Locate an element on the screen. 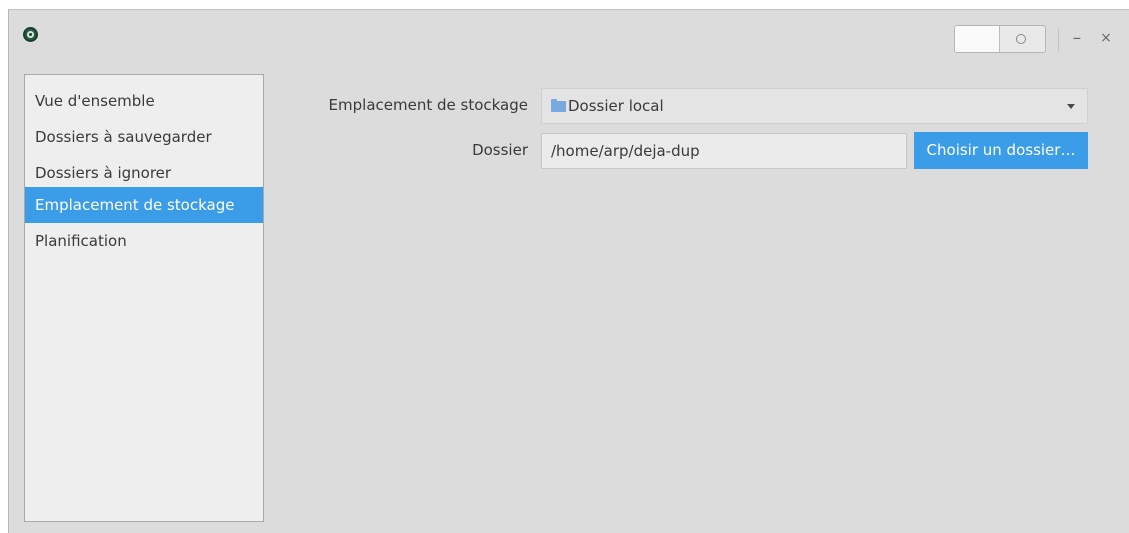 This screenshot has width=1129, height=533. sidebar-item-folders-to-save: Dossiers à sauvegarder is located at coordinates (144, 137).